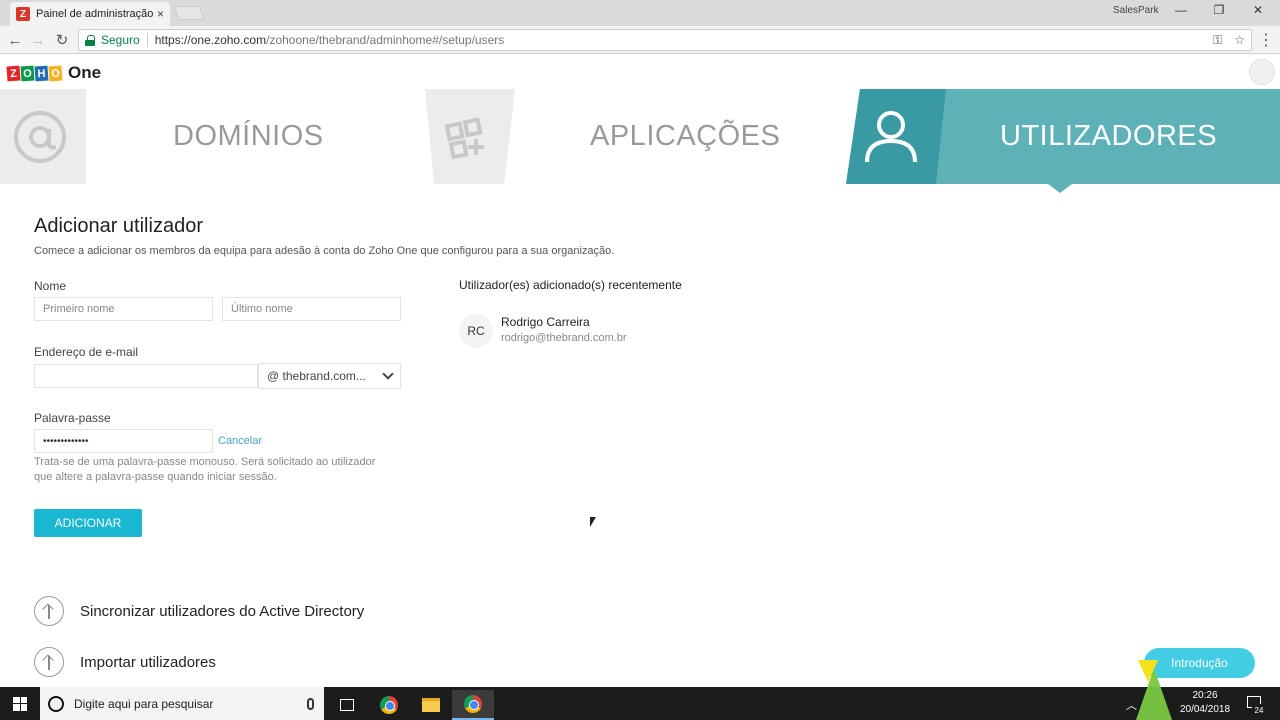 This screenshot has height=720, width=1280. Describe the element at coordinates (118, 226) in the screenshot. I see `page-title: Adicionar utilizador` at that location.